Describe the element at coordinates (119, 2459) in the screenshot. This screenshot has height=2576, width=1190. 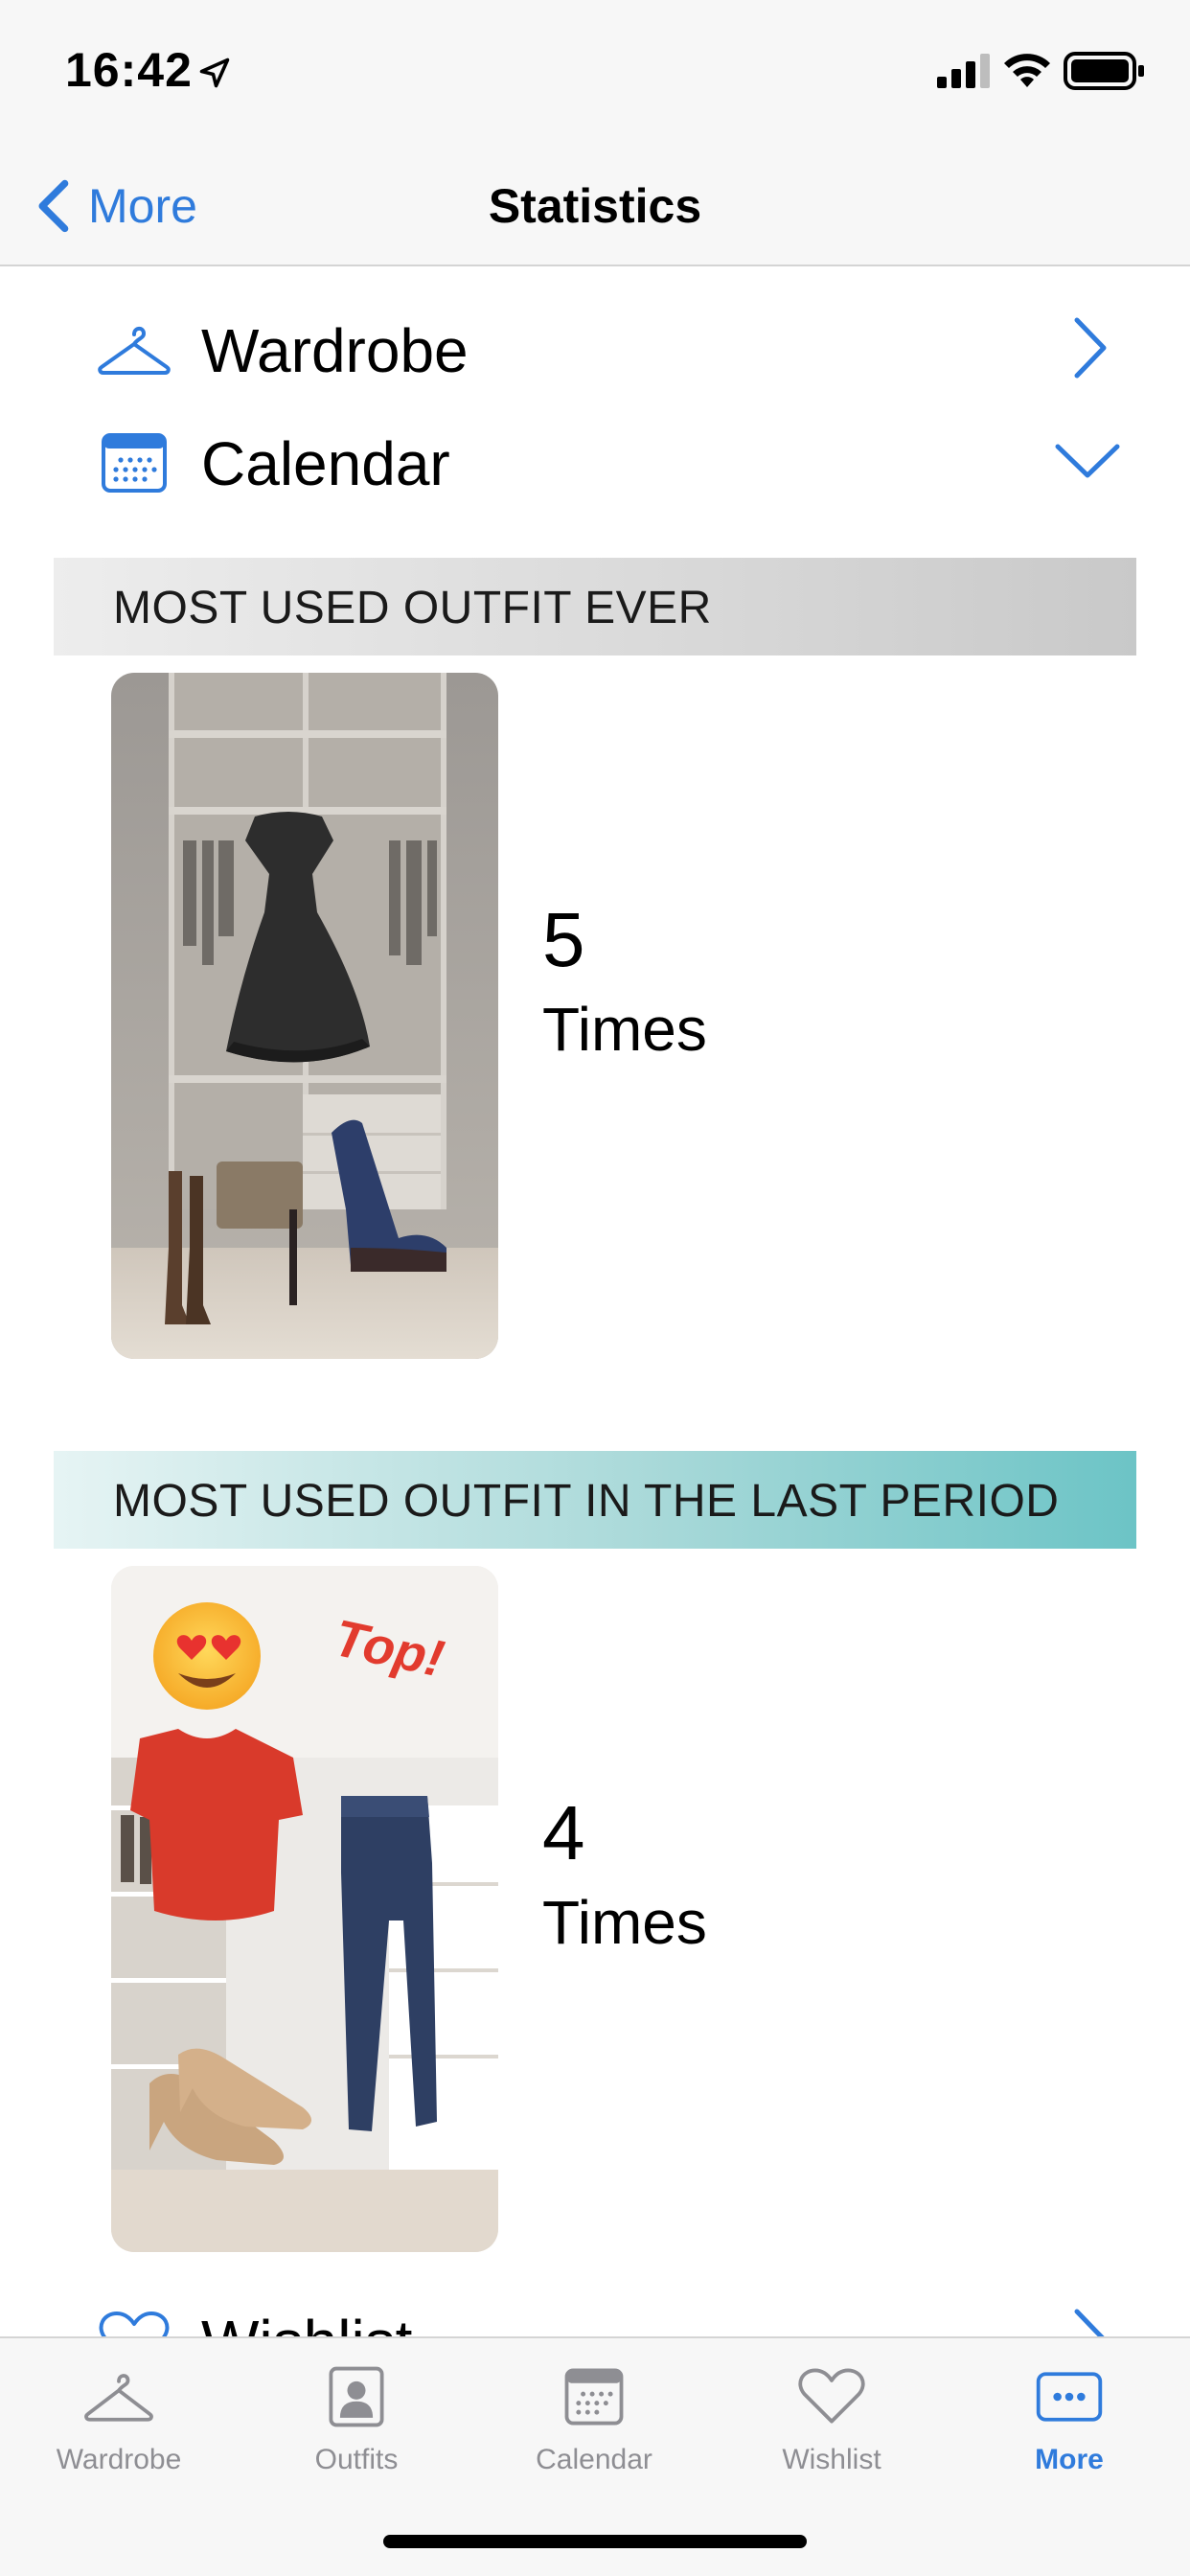
I see `tab-label: Wardrobe` at that location.